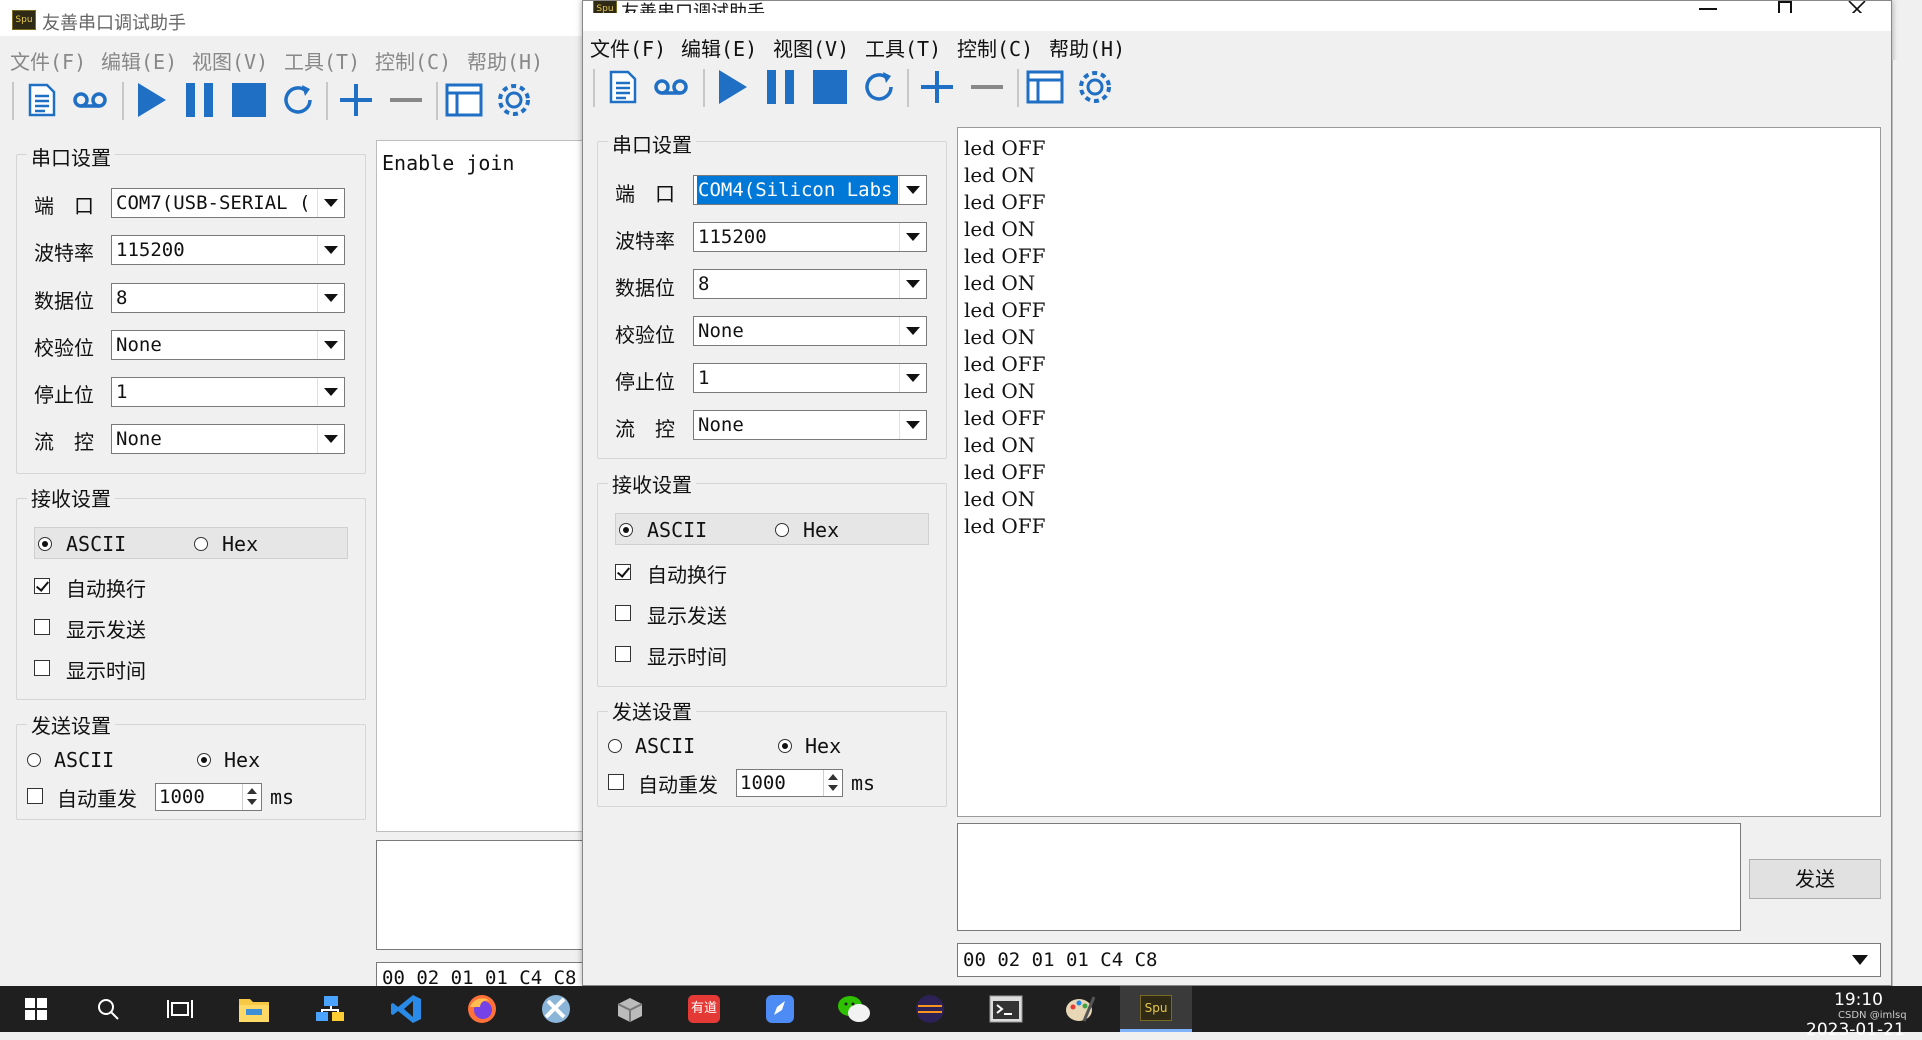  I want to click on paint-icon, so click(1080, 1009).